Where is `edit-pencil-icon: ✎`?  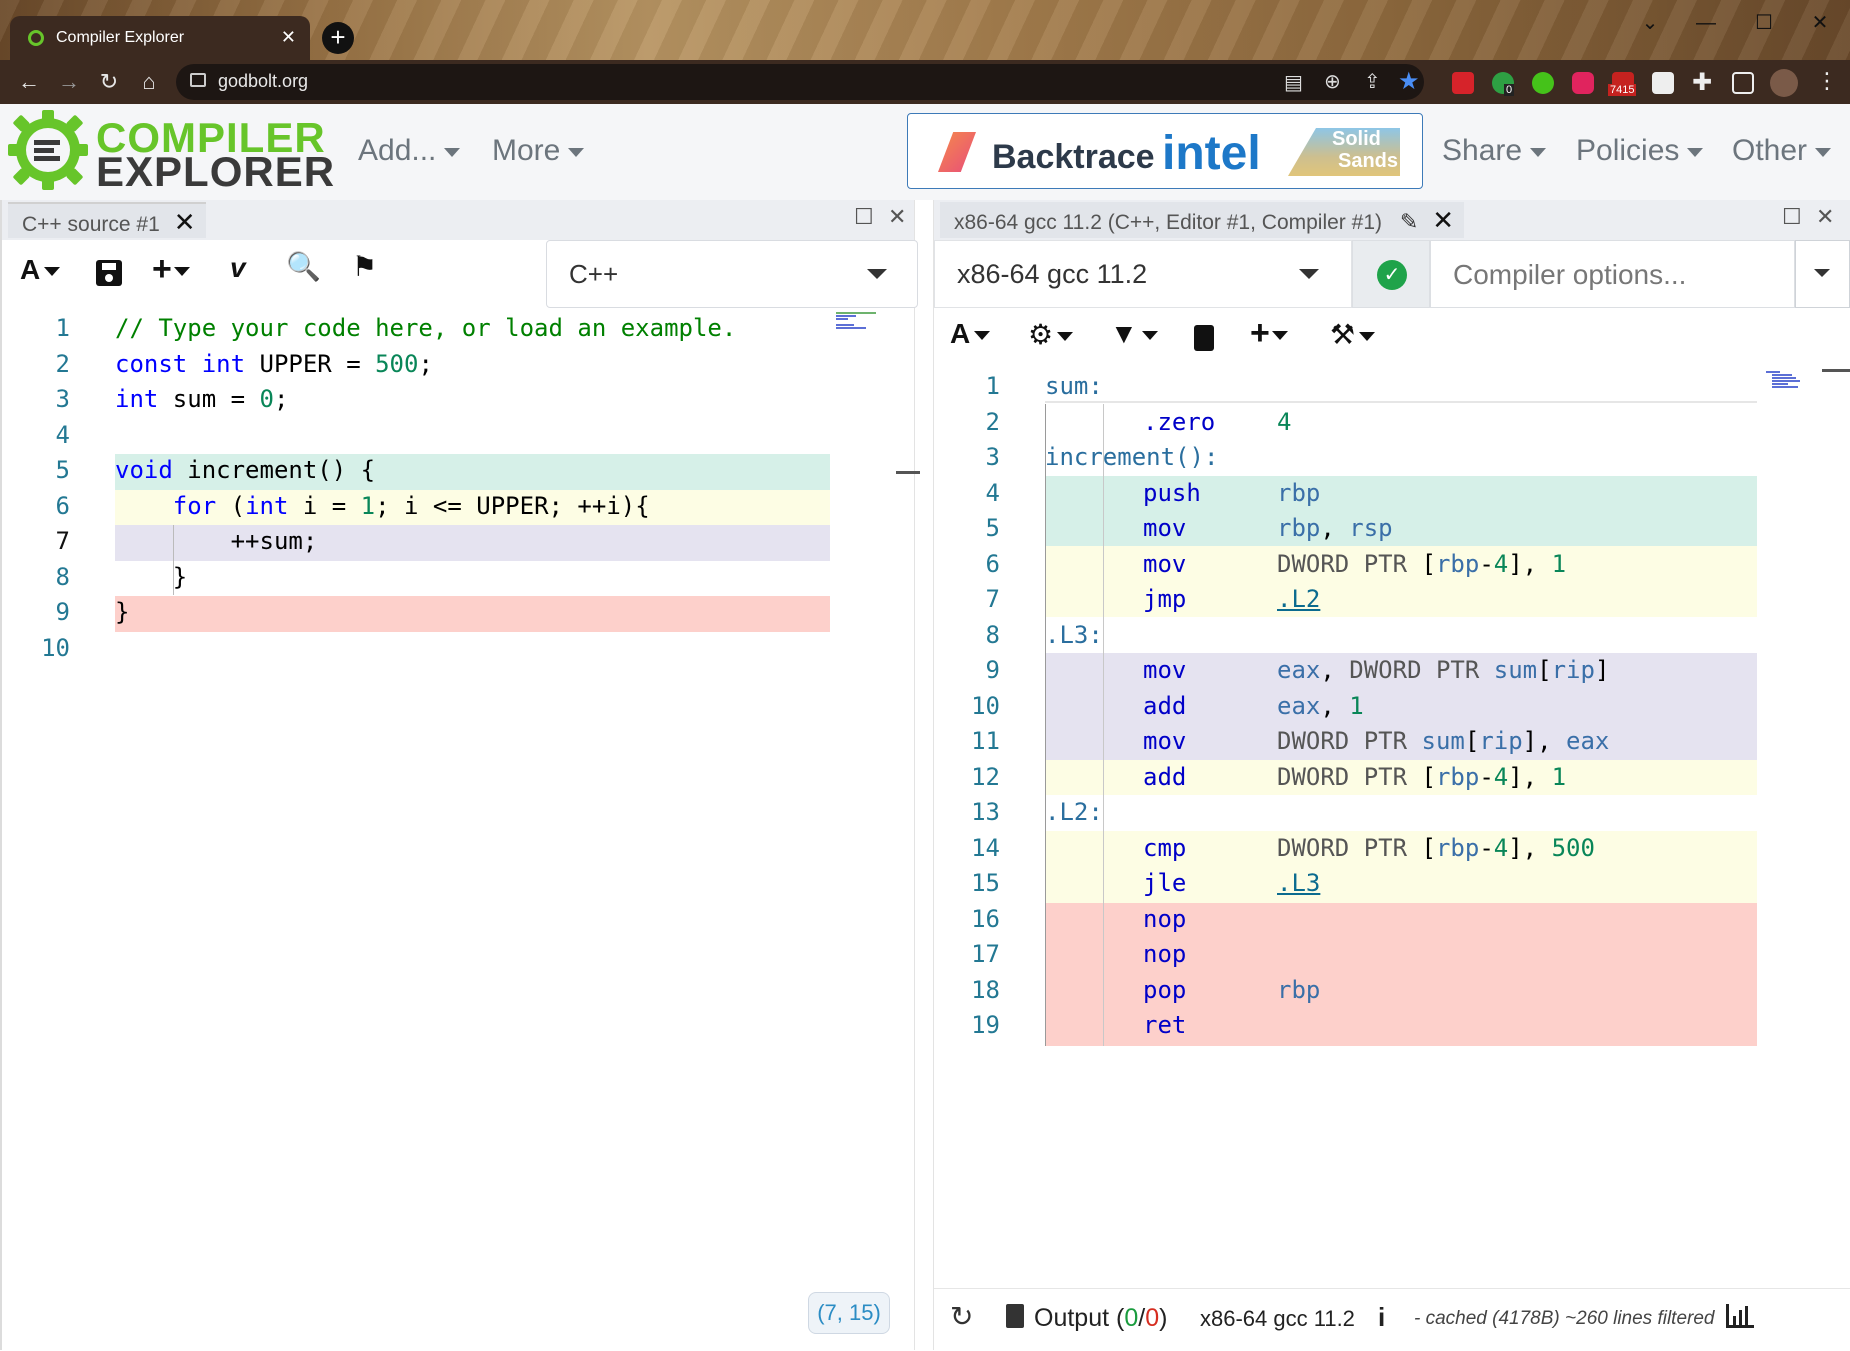 edit-pencil-icon: ✎ is located at coordinates (1409, 221).